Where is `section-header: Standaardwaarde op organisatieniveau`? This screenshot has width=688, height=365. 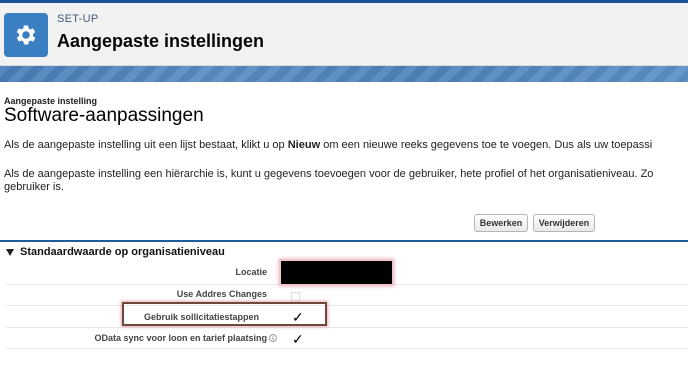
section-header: Standaardwaarde op organisatieniveau is located at coordinates (115, 252).